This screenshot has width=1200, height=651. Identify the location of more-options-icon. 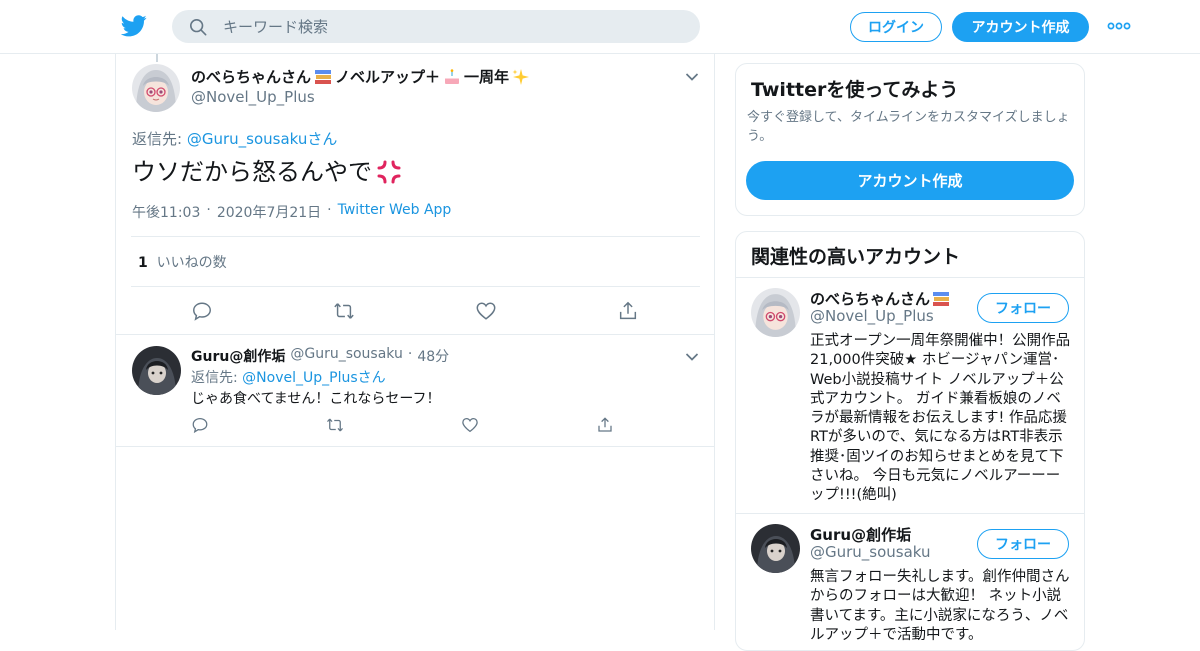
(1119, 26).